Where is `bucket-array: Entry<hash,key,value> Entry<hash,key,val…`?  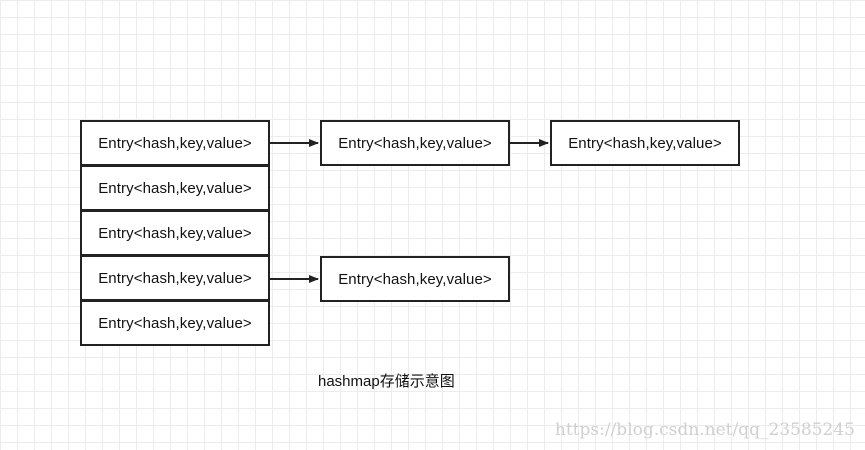
bucket-array: Entry<hash,key,value> Entry<hash,key,val… is located at coordinates (175, 233).